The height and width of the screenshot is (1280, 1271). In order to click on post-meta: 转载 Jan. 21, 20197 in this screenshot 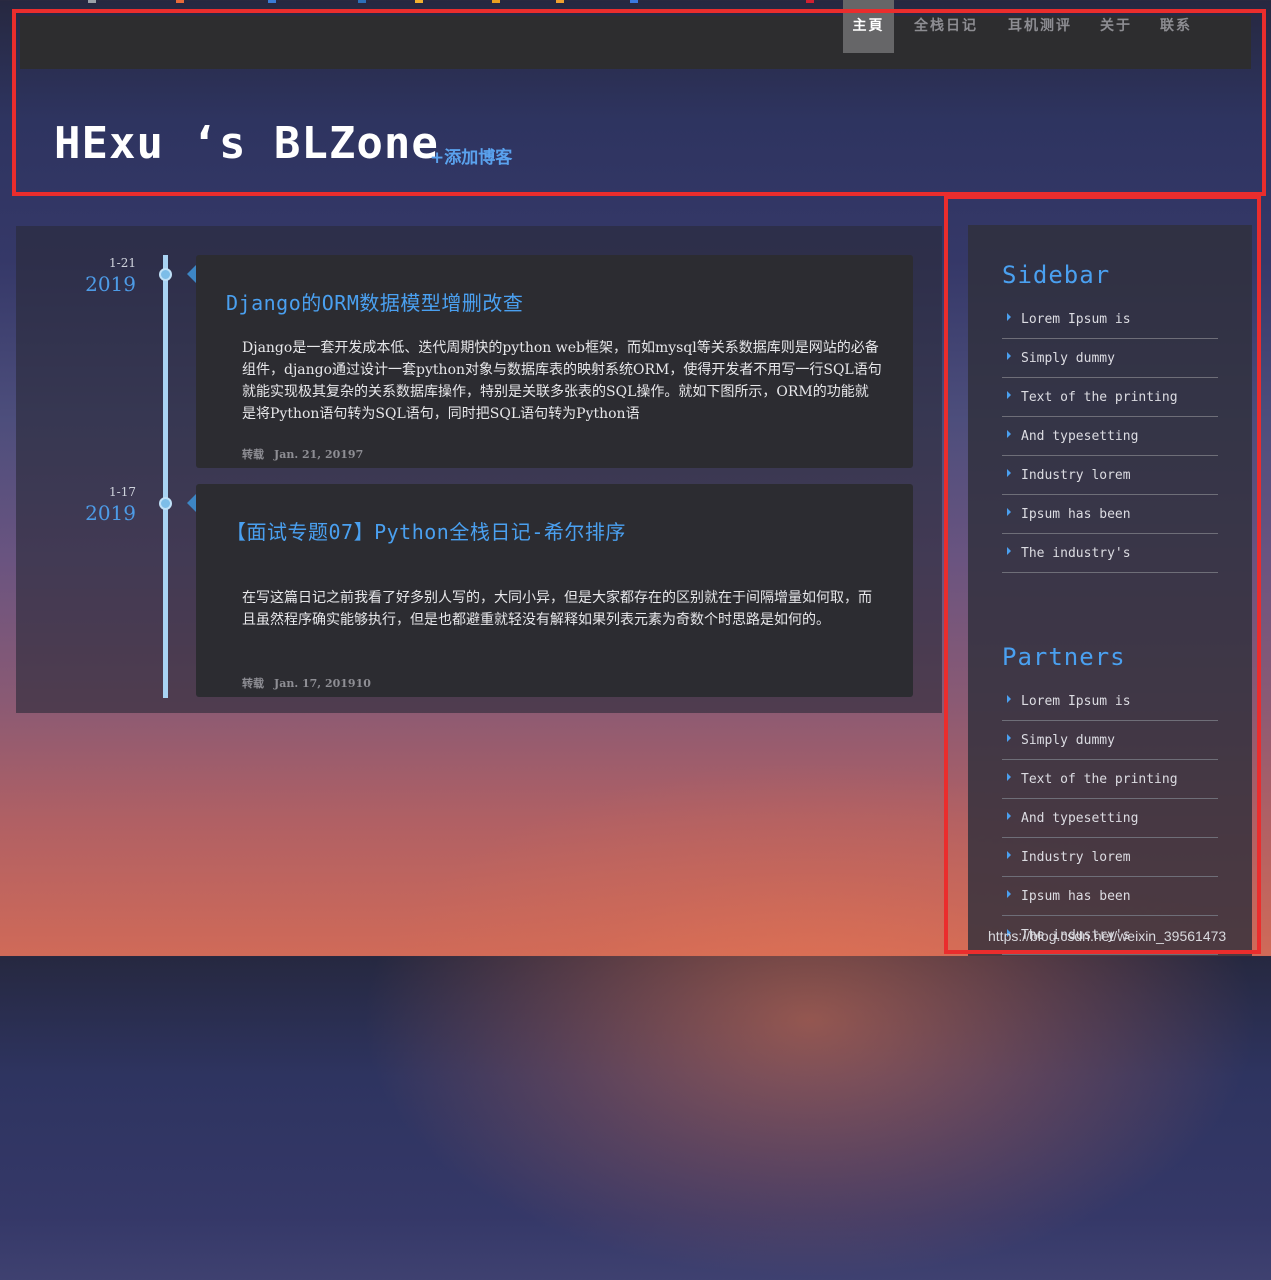, I will do `click(302, 454)`.